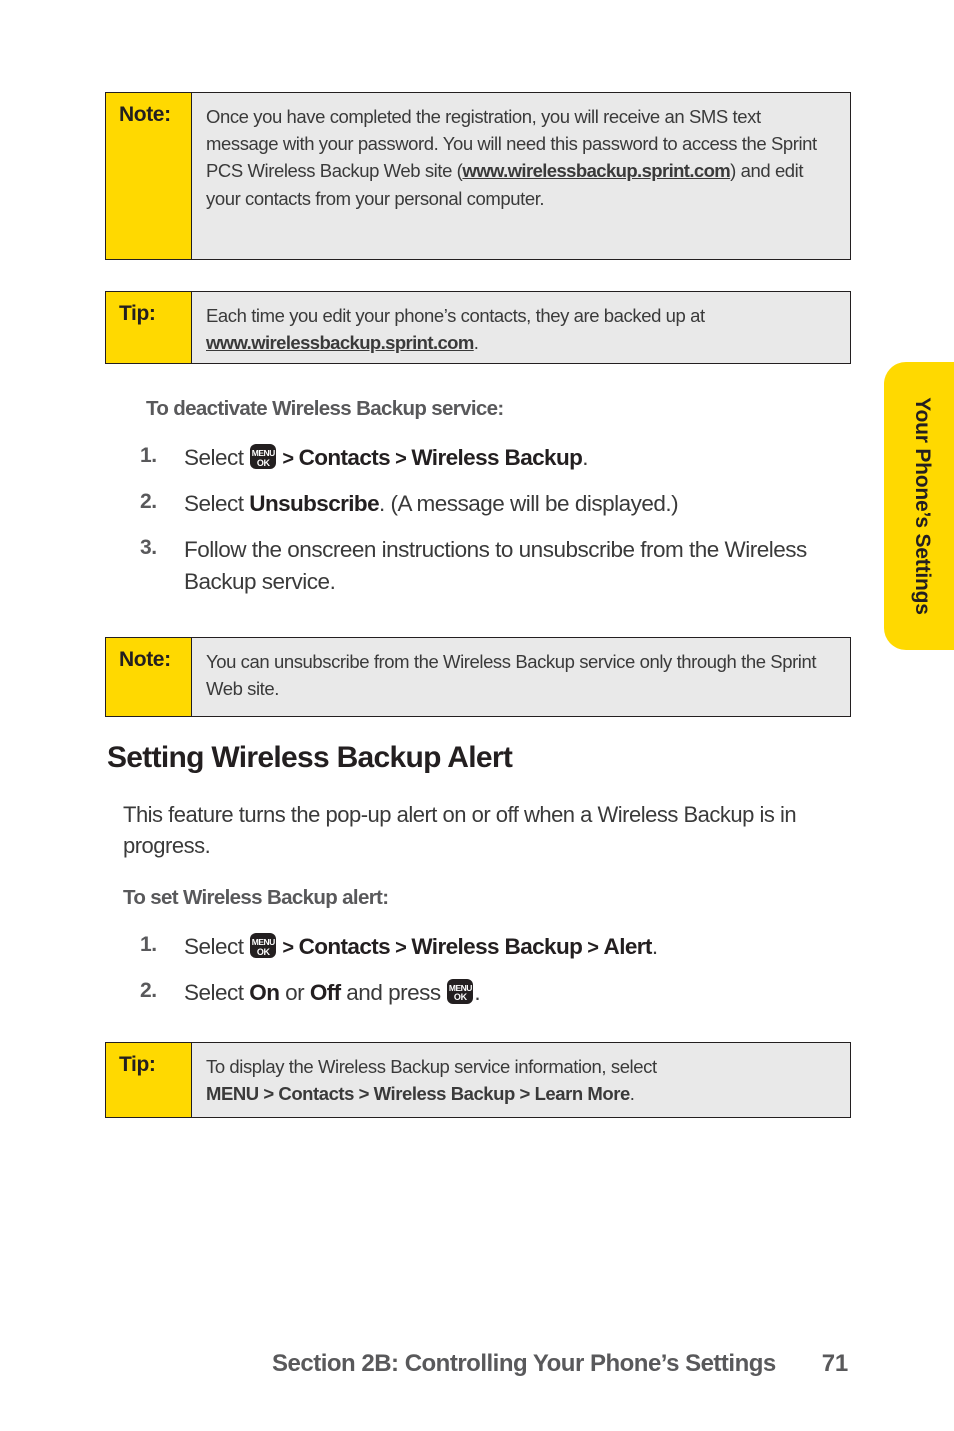  Describe the element at coordinates (294, 992) in the screenshot. I see `step-mid-text: or` at that location.